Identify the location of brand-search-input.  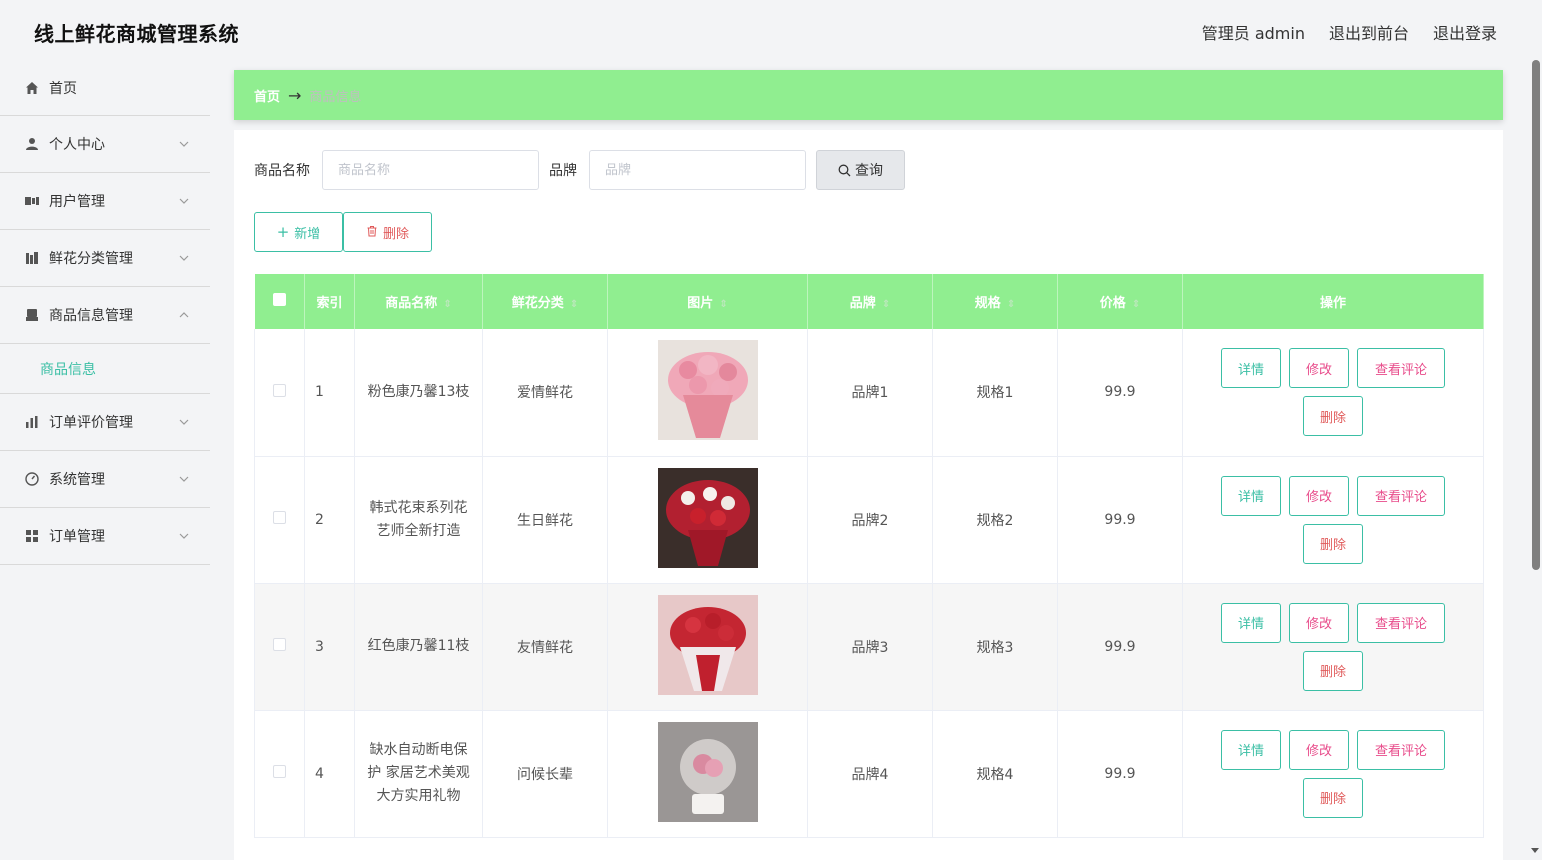
(697, 170).